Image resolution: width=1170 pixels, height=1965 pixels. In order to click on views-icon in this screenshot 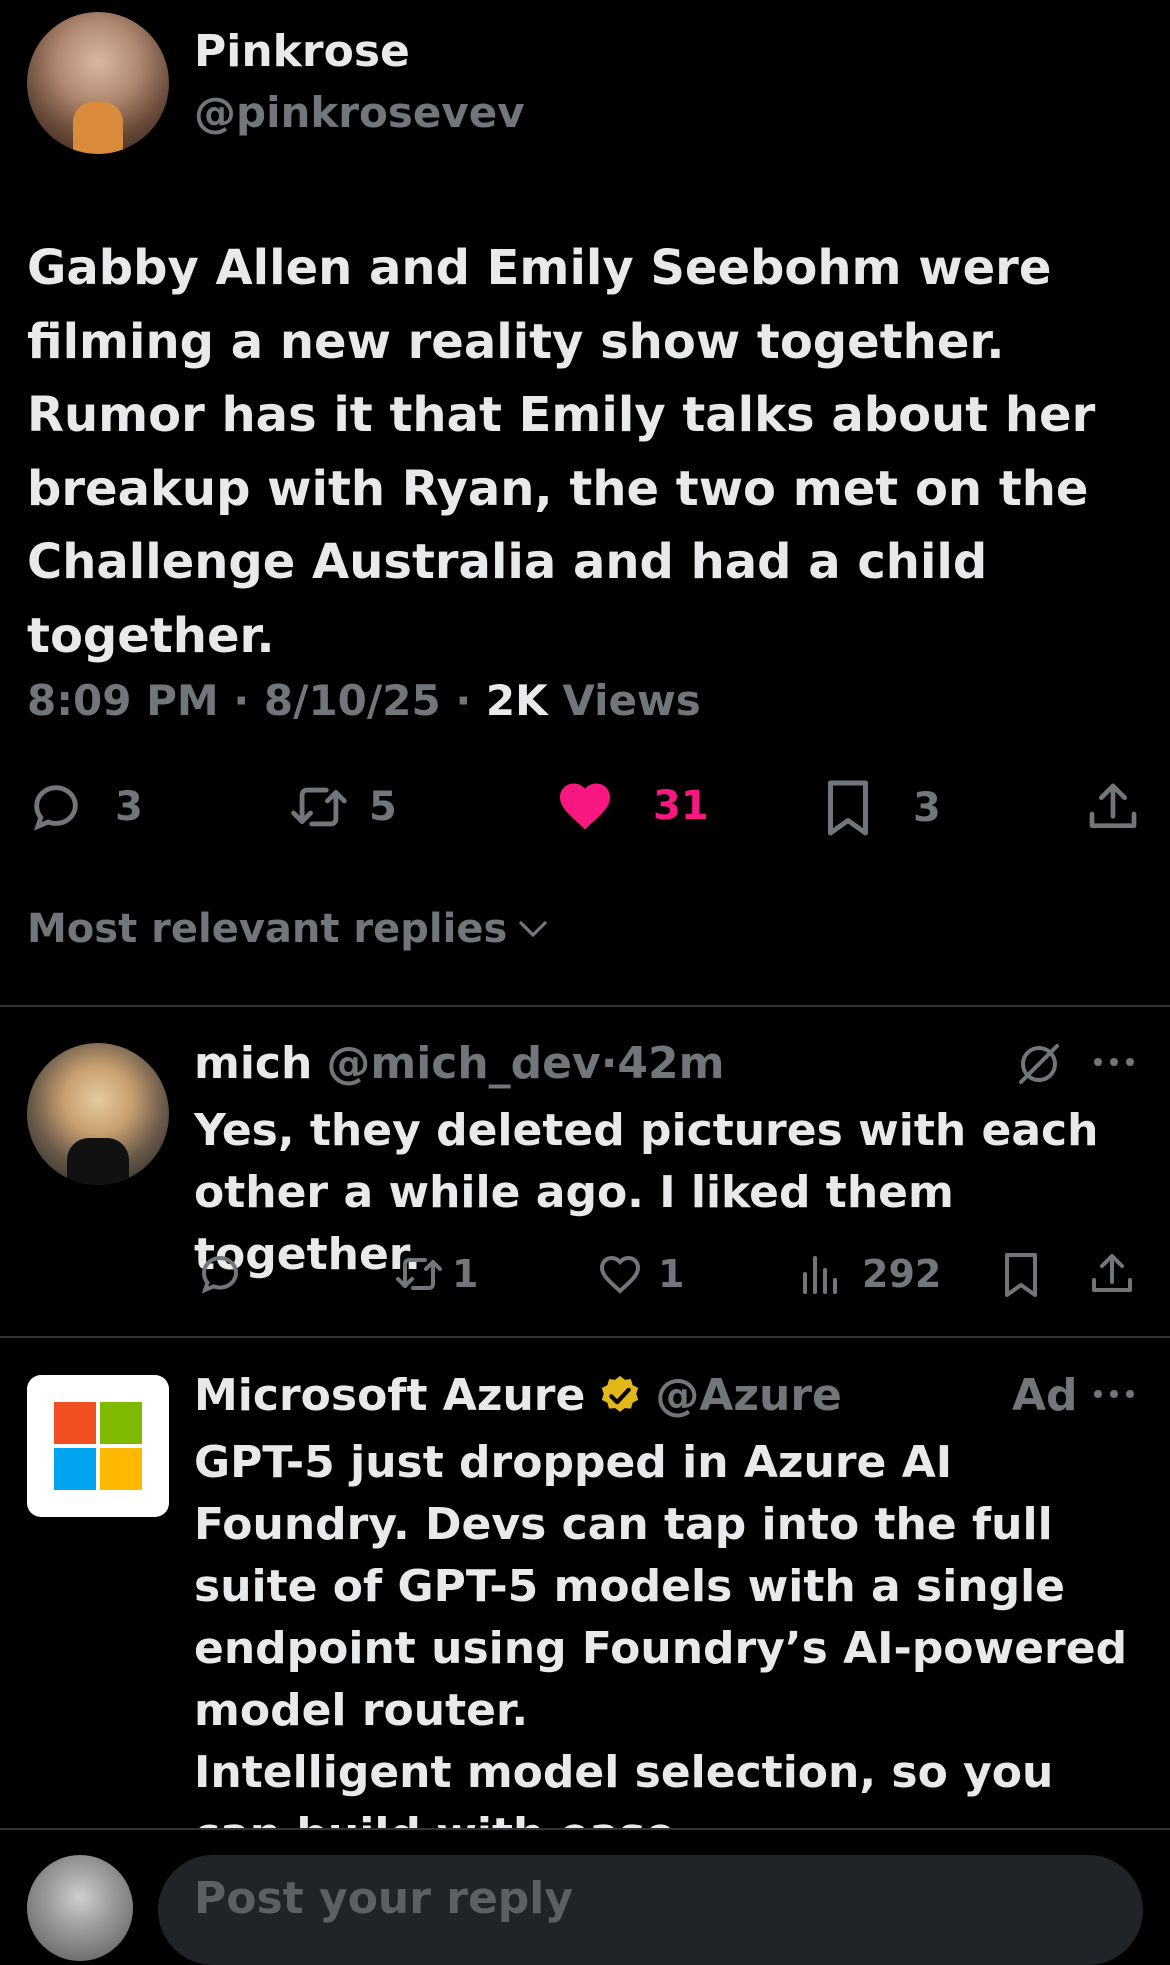, I will do `click(819, 1274)`.